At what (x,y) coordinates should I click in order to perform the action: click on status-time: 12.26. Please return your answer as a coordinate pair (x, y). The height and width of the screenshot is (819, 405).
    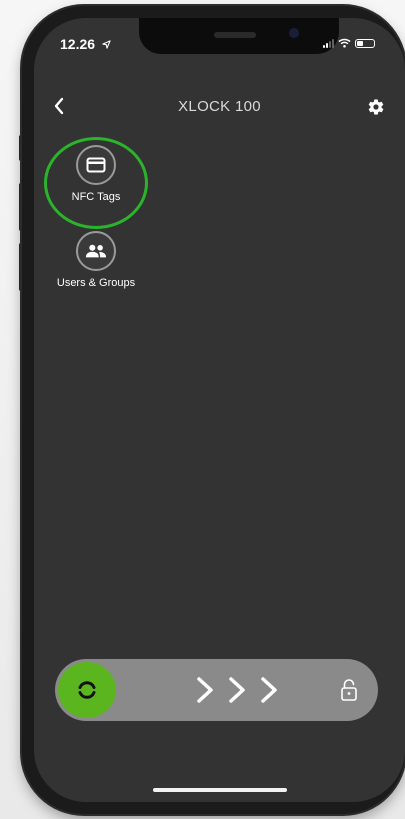
    Looking at the image, I should click on (85, 44).